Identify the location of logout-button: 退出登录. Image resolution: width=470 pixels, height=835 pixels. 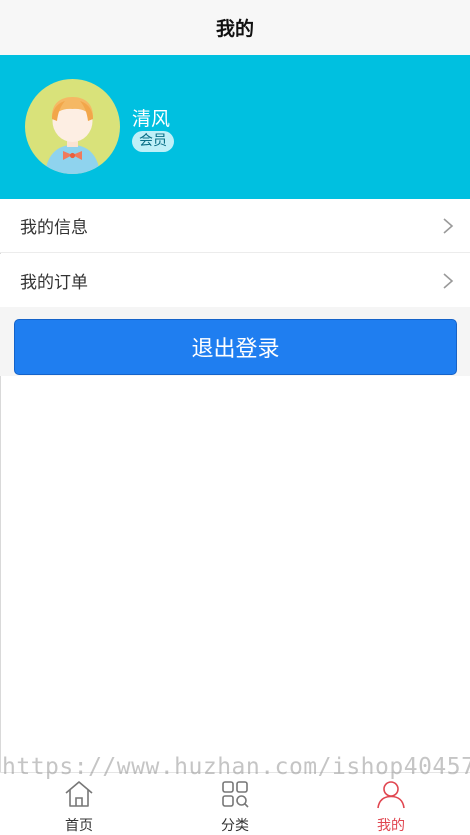
(235, 347).